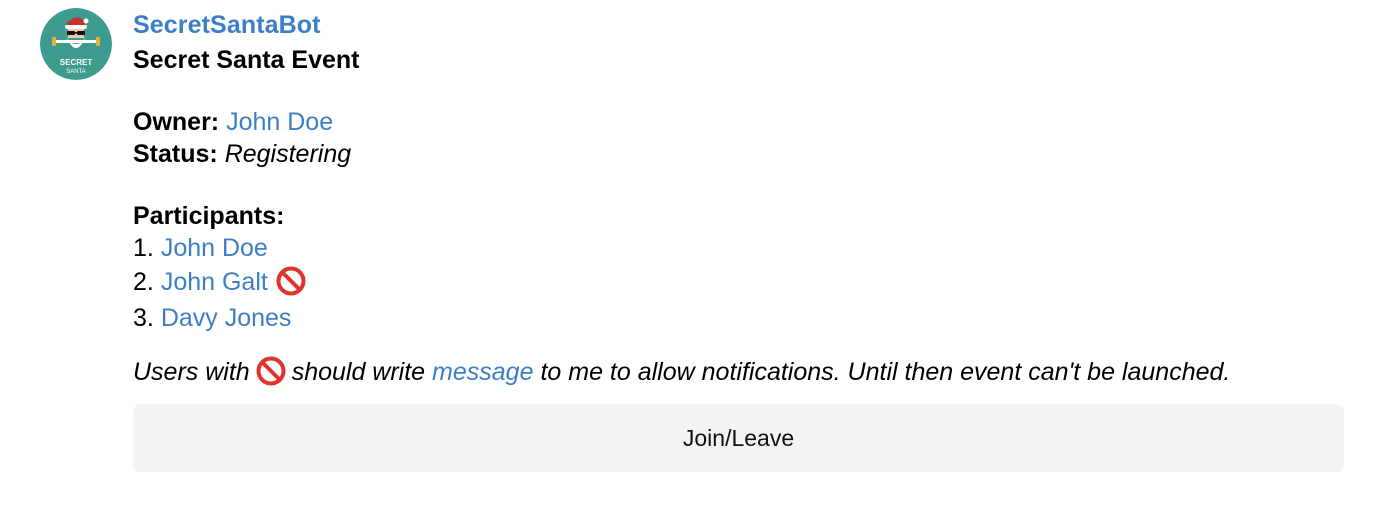 The image size is (1400, 514). I want to click on bot-avatar: SECRET SANTA, so click(76, 44).